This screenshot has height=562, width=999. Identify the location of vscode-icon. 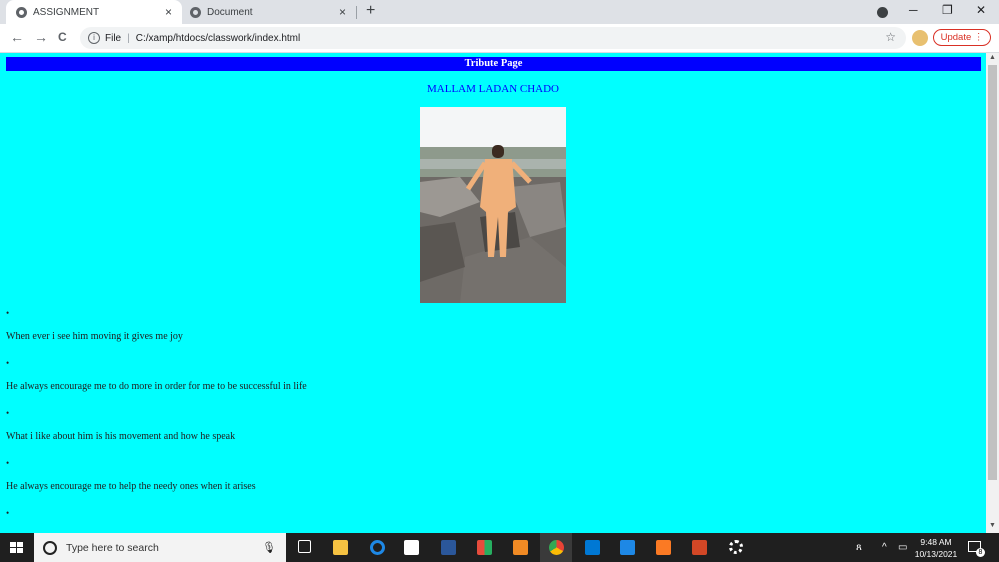
(627, 547).